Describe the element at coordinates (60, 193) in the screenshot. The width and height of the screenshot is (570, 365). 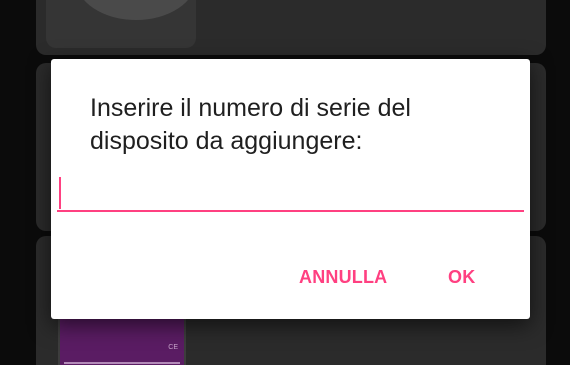
I see `text-cursor` at that location.